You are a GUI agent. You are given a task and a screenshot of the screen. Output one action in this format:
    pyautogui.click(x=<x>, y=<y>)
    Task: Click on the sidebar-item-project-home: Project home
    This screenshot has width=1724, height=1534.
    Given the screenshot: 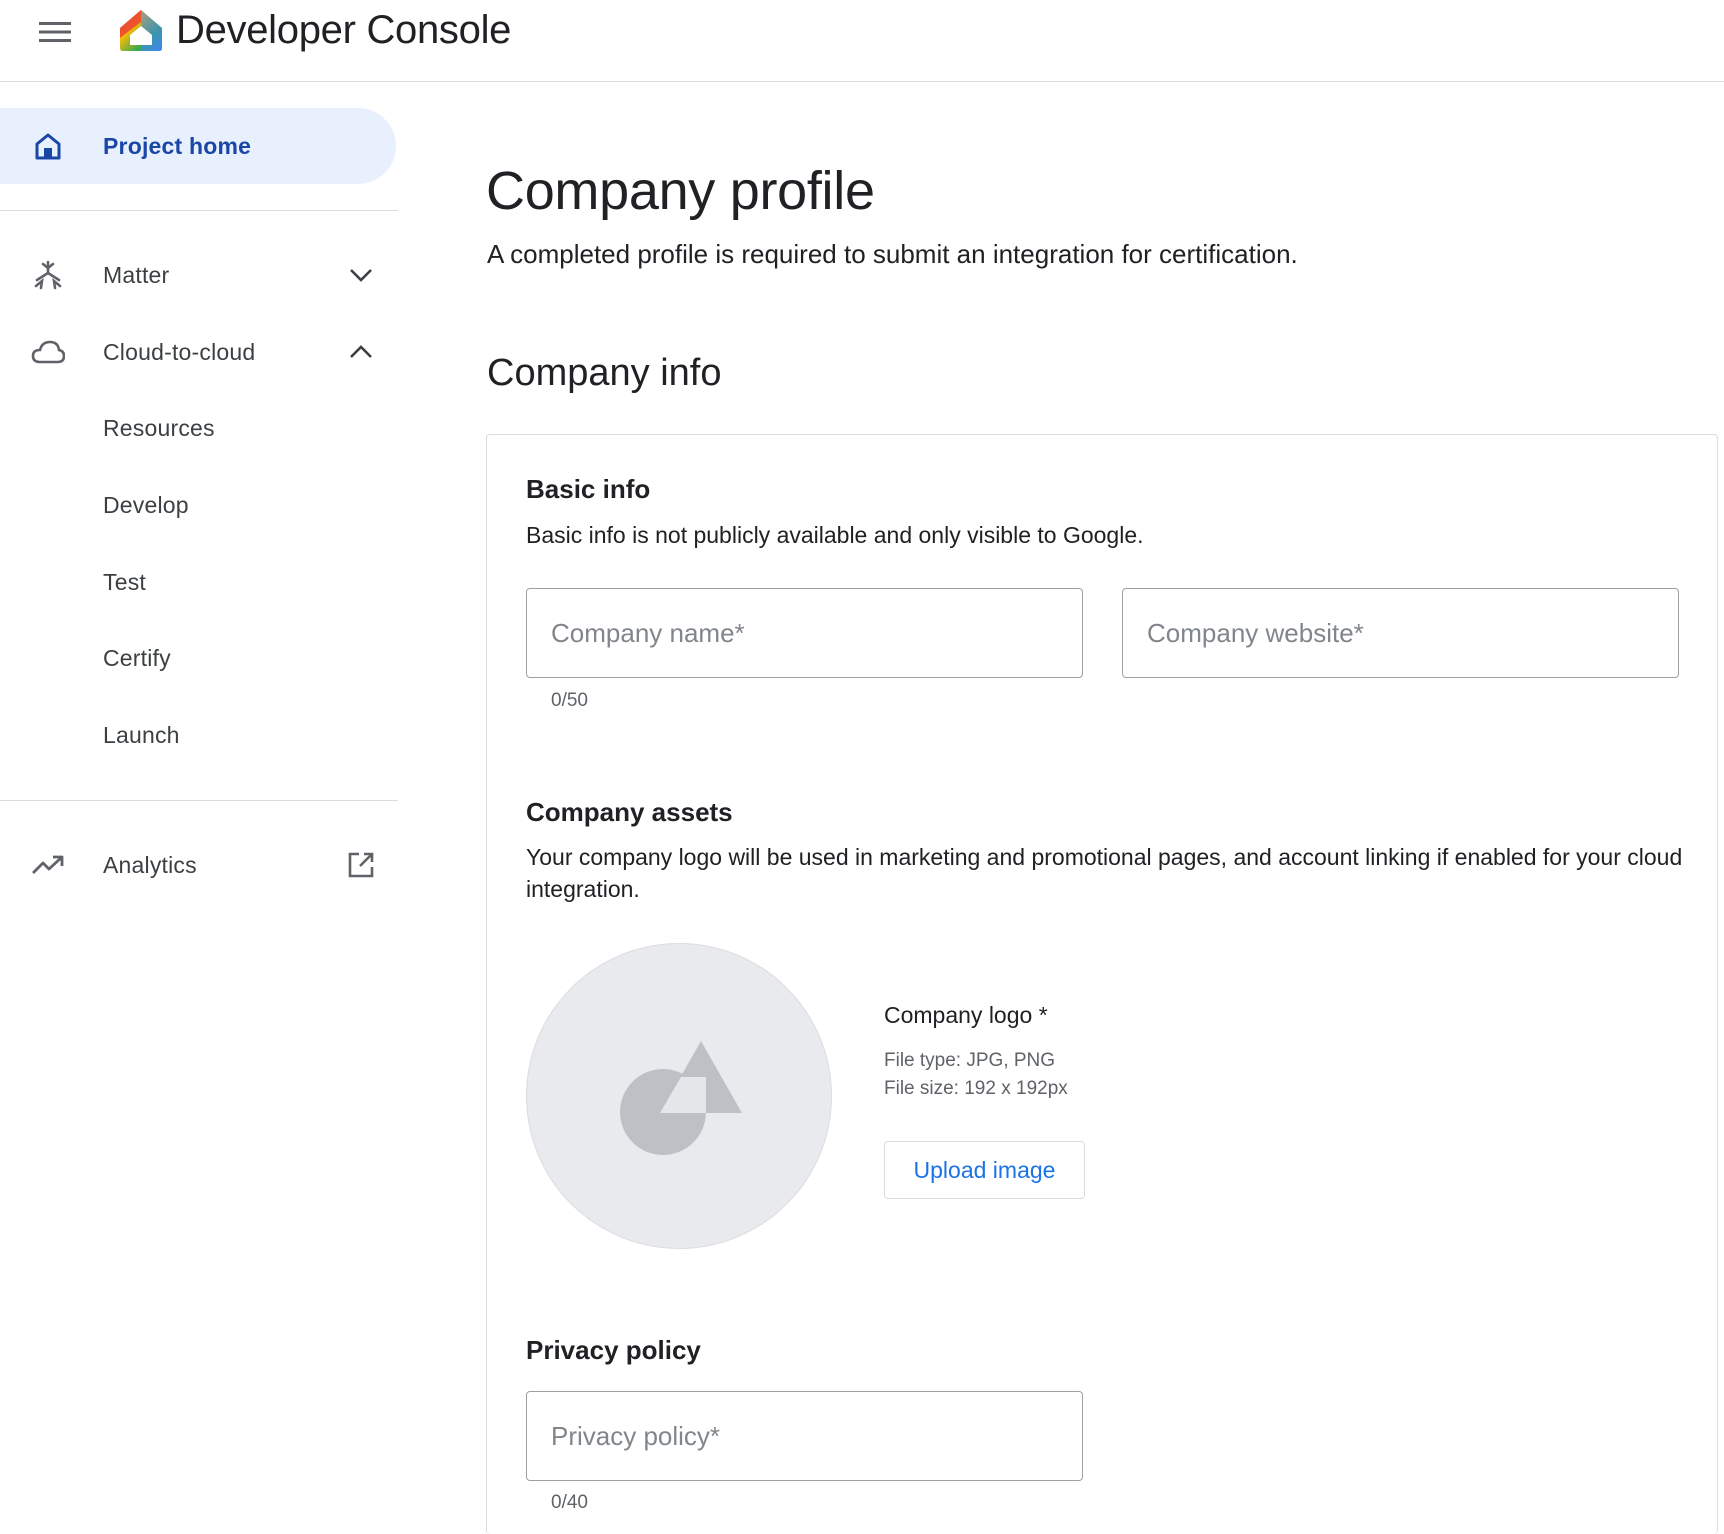 What is the action you would take?
    pyautogui.click(x=198, y=146)
    